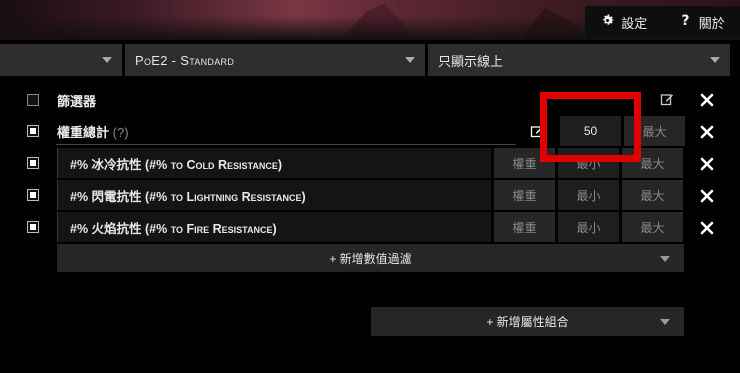 Image resolution: width=740 pixels, height=373 pixels. I want to click on league-value: PoE2 - Standard, so click(185, 60).